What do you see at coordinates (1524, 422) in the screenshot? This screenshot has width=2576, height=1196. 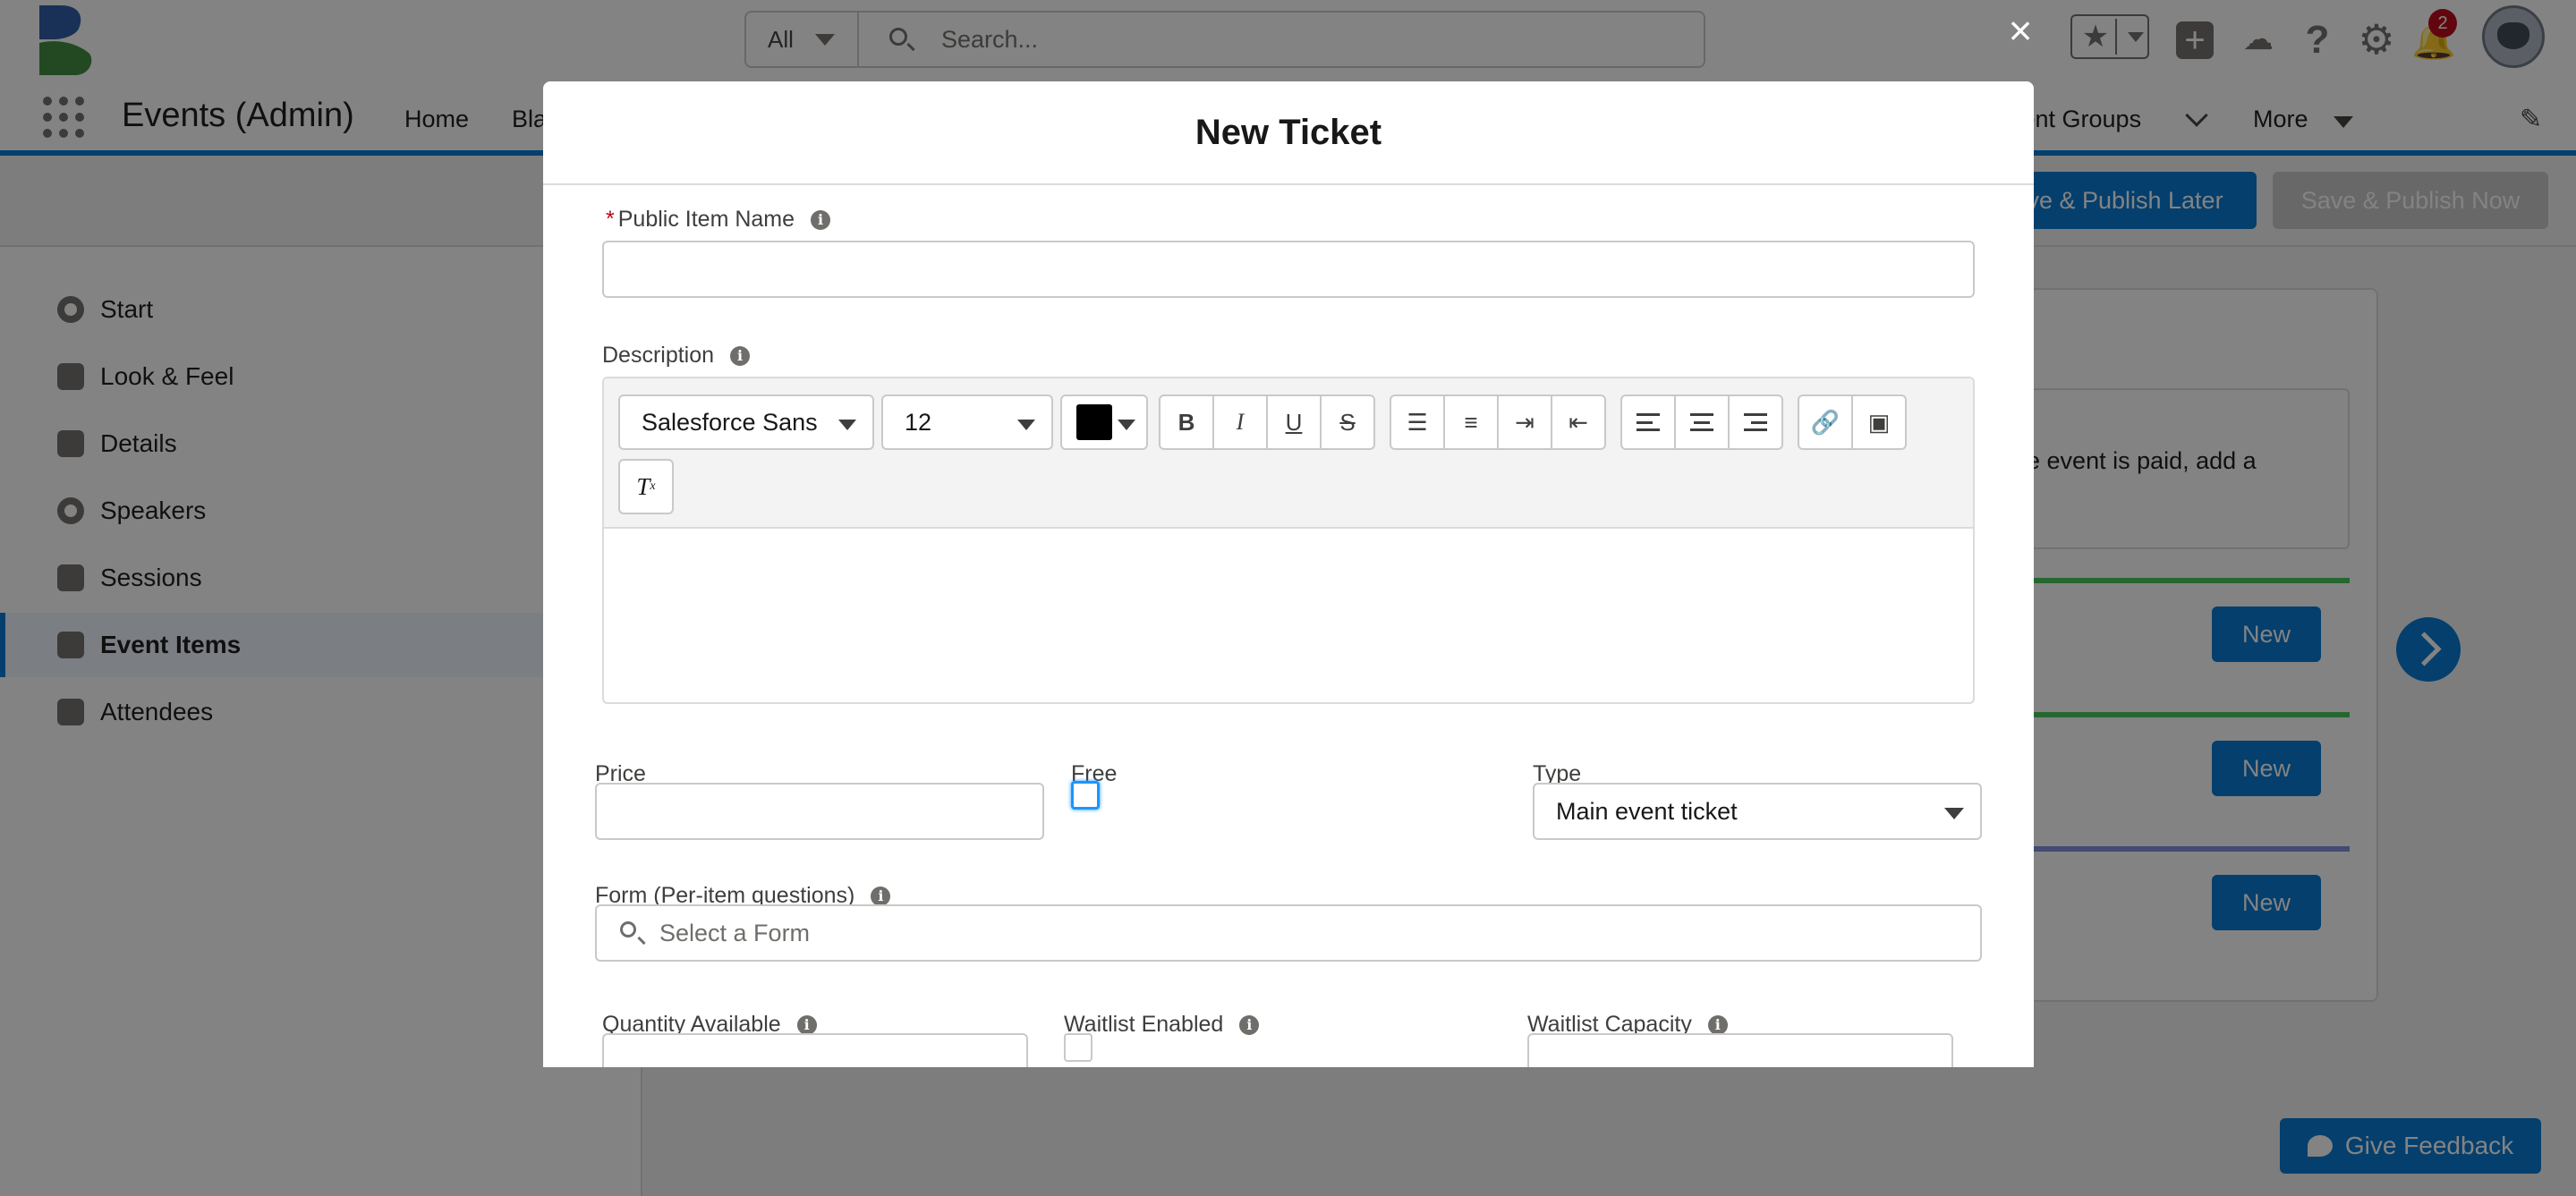 I see `indent-button: ⇥` at bounding box center [1524, 422].